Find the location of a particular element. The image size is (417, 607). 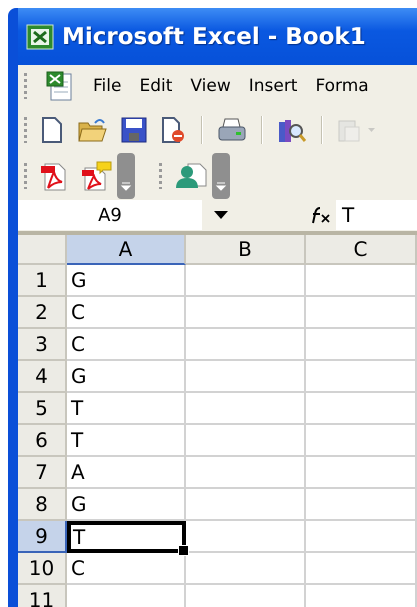

document-stop-icon is located at coordinates (174, 130).